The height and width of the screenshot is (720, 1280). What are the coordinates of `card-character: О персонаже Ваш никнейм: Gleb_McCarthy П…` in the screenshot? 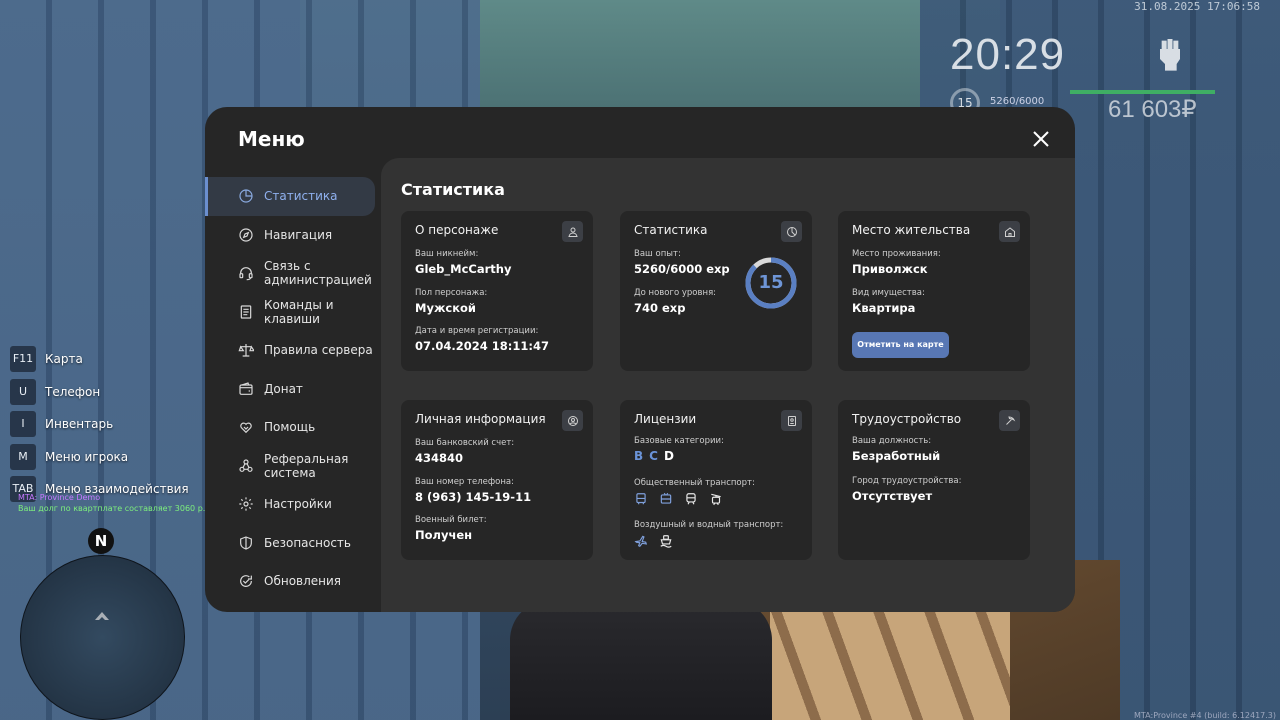 It's located at (497, 291).